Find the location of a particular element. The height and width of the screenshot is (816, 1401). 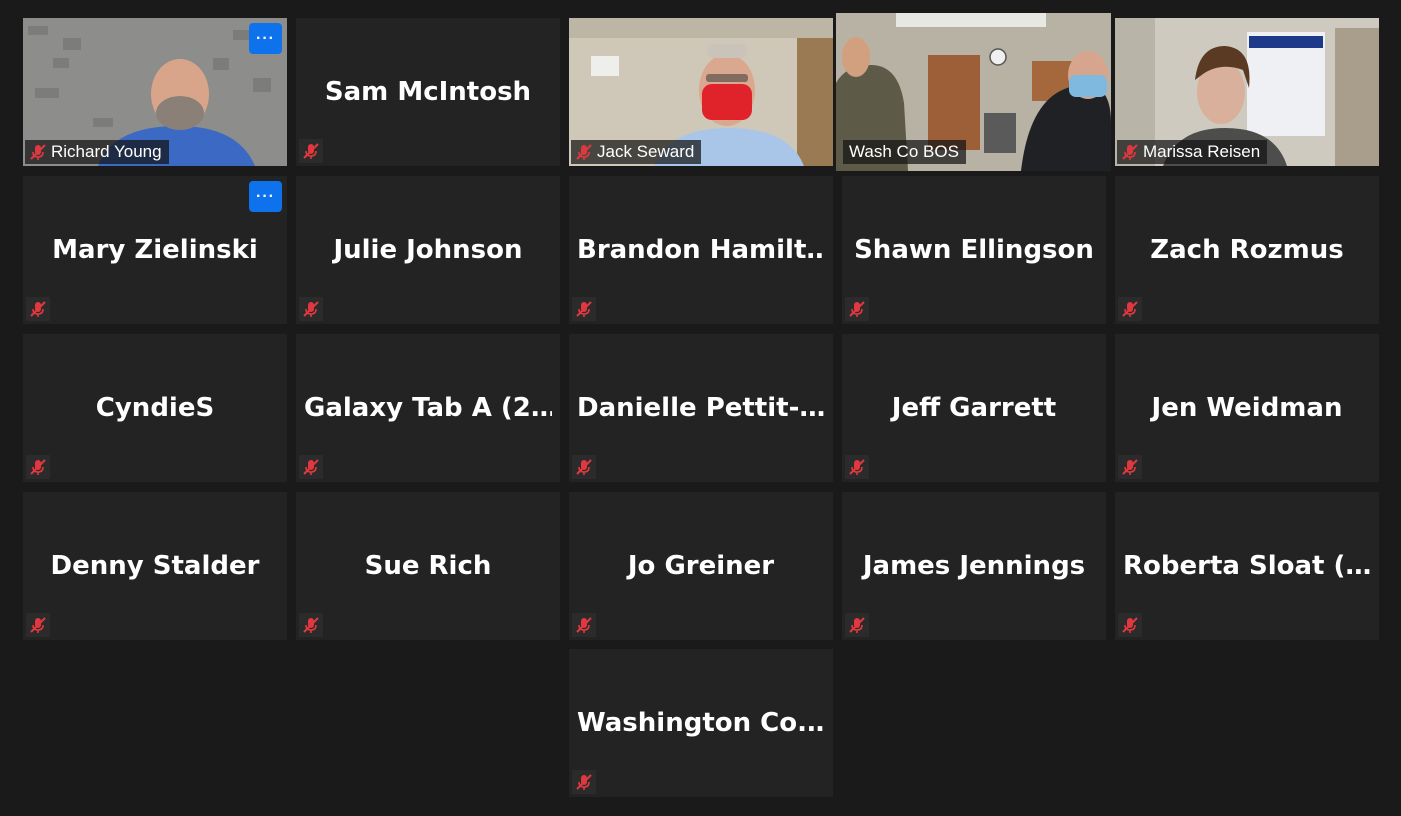

participant-nametag: Jack Seward is located at coordinates (636, 152).